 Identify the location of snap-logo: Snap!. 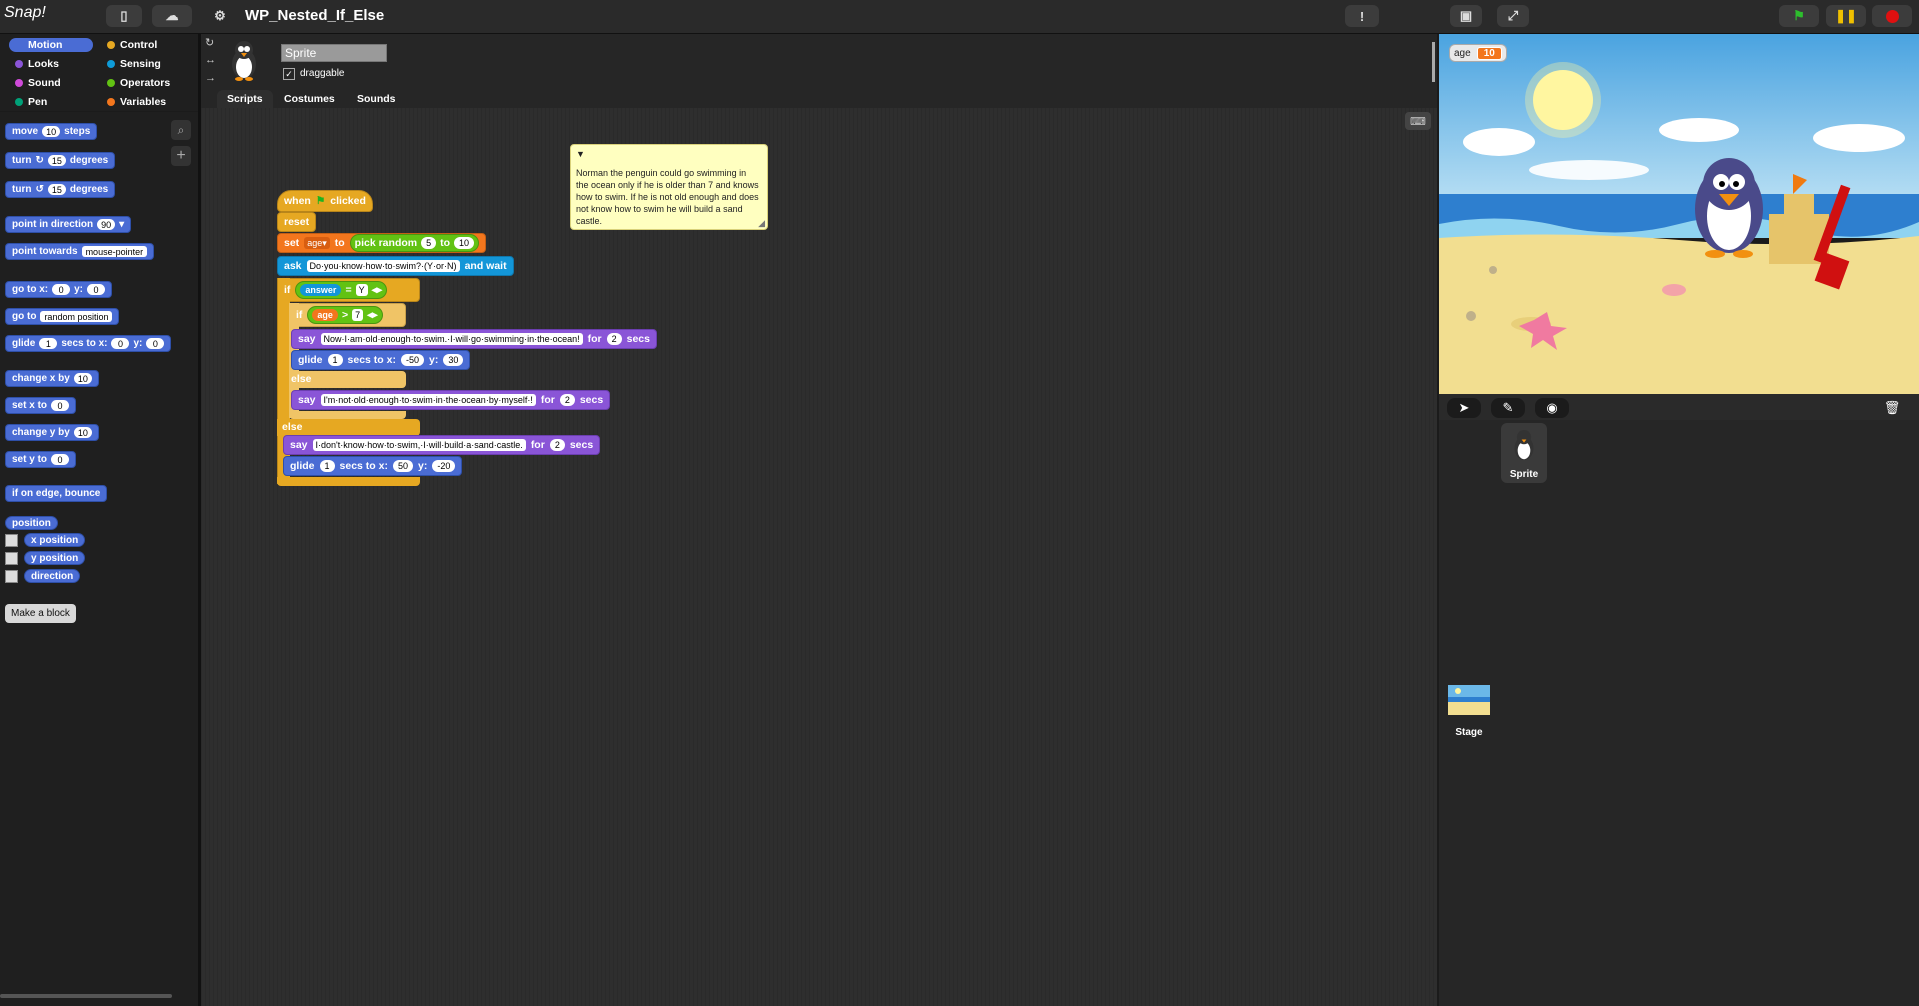
(27, 16).